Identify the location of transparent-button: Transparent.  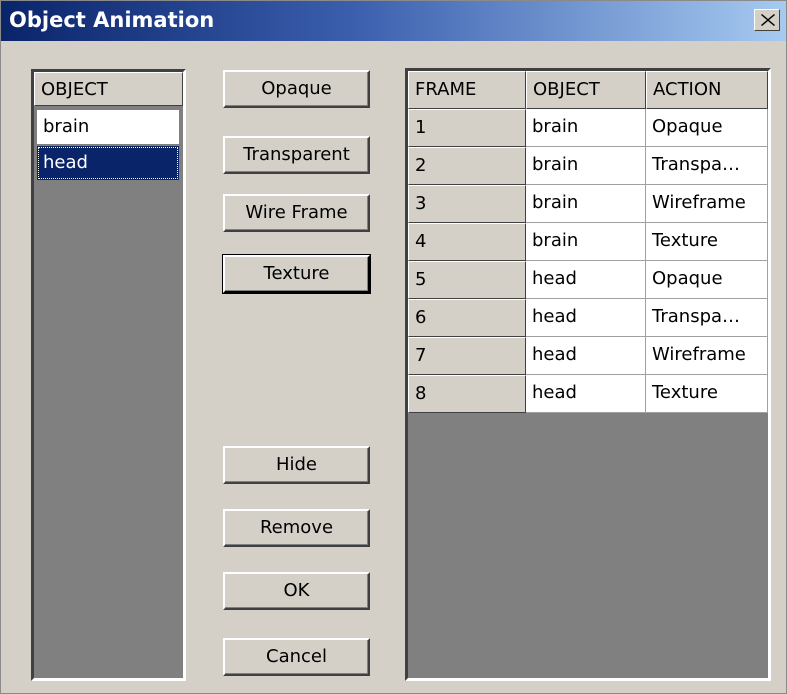
(296, 155).